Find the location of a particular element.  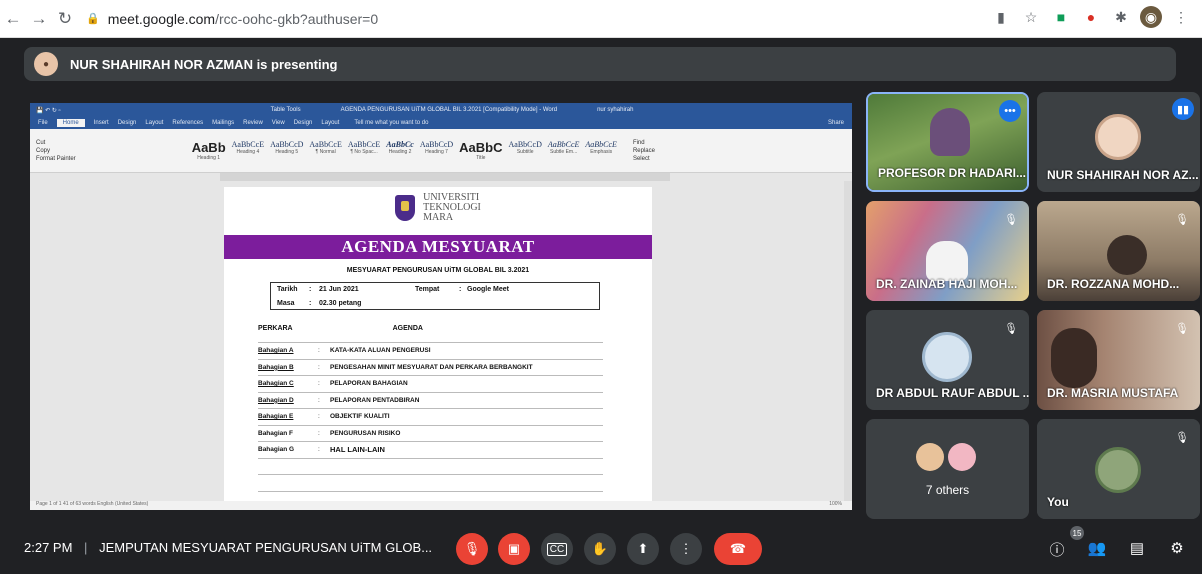

people-icon: 👥 is located at coordinates (1097, 548).